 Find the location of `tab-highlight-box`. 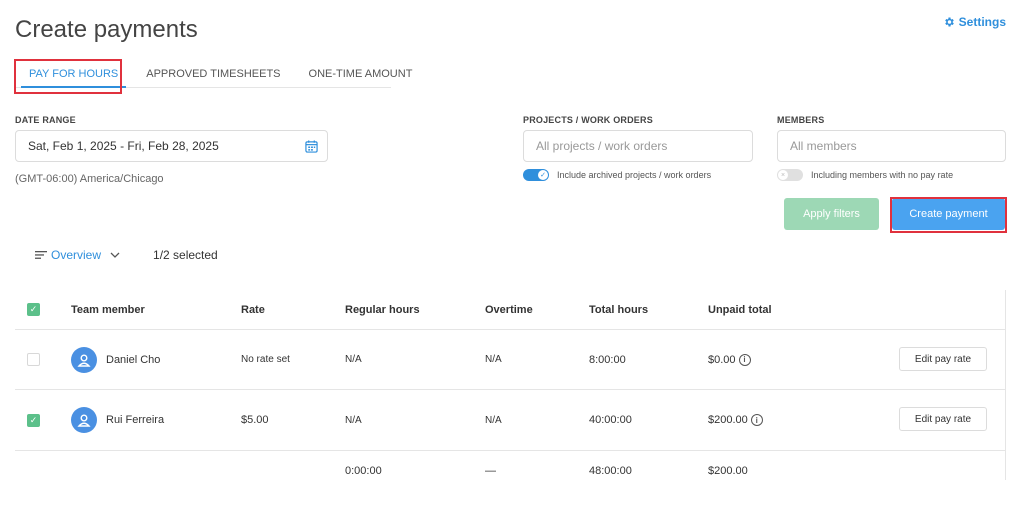

tab-highlight-box is located at coordinates (68, 76).